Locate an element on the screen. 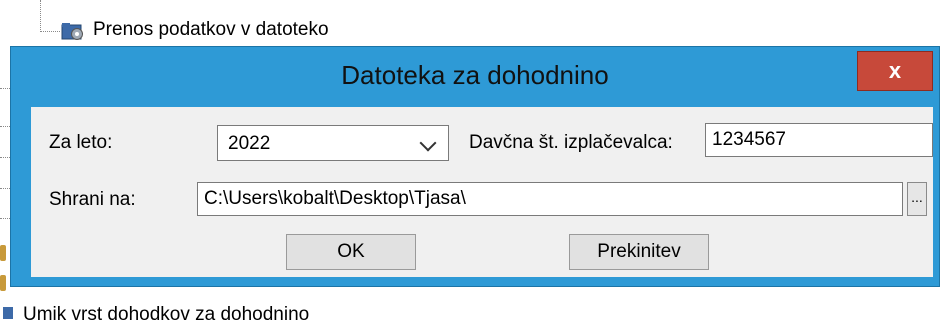  save-path-input is located at coordinates (550, 199).